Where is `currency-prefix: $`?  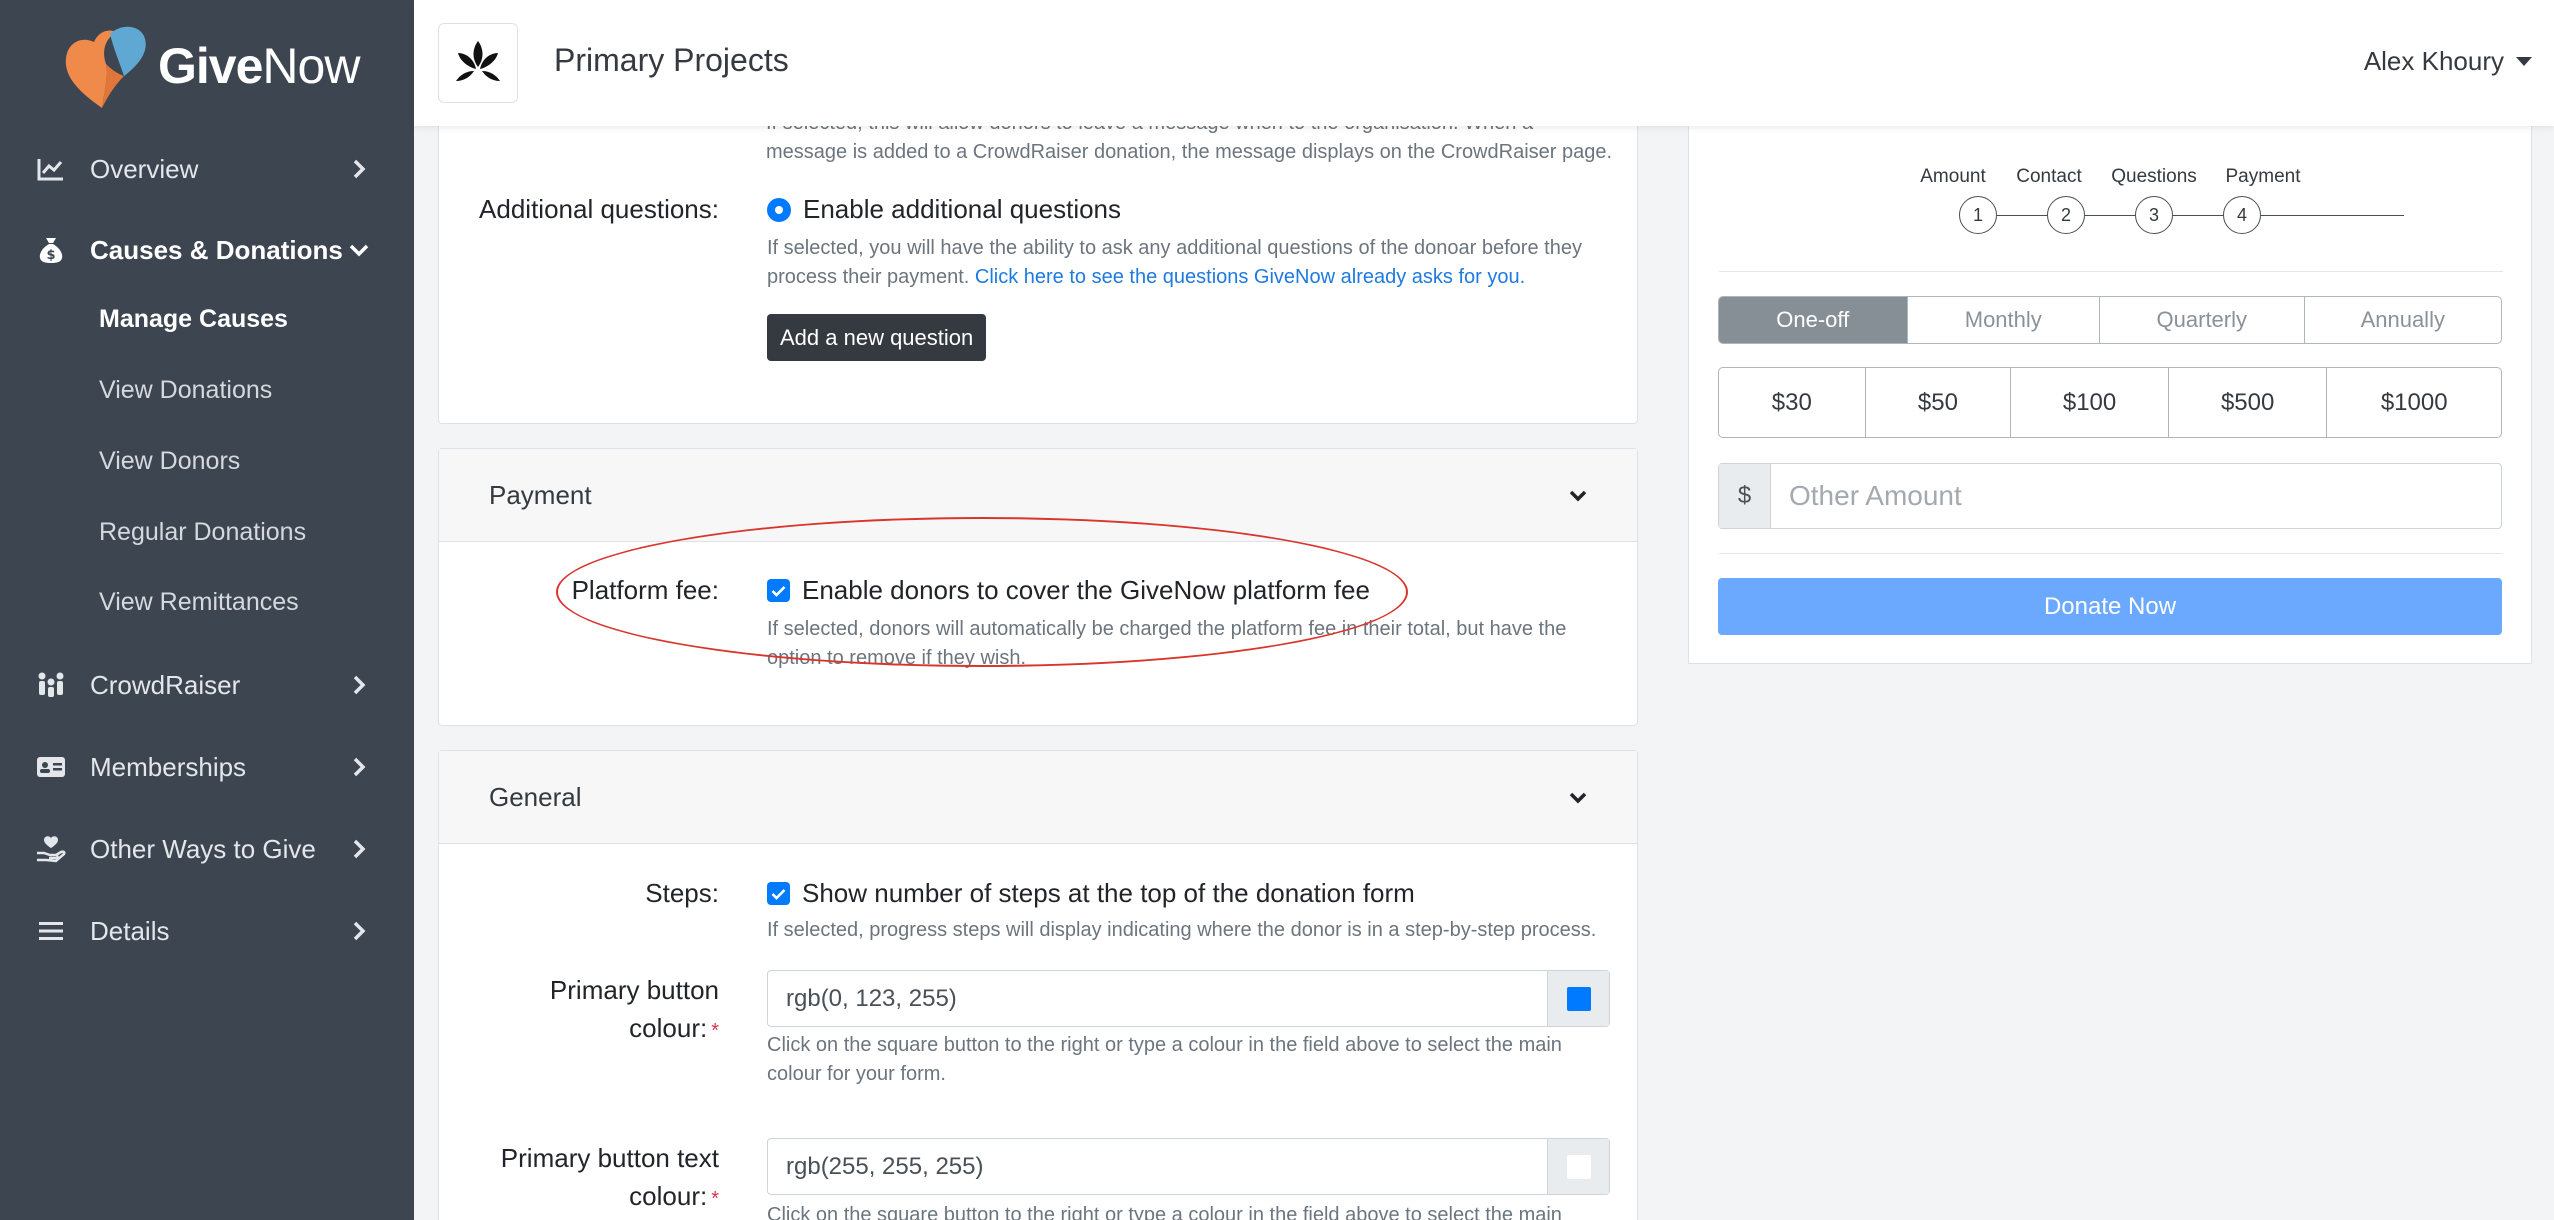 currency-prefix: $ is located at coordinates (1745, 496).